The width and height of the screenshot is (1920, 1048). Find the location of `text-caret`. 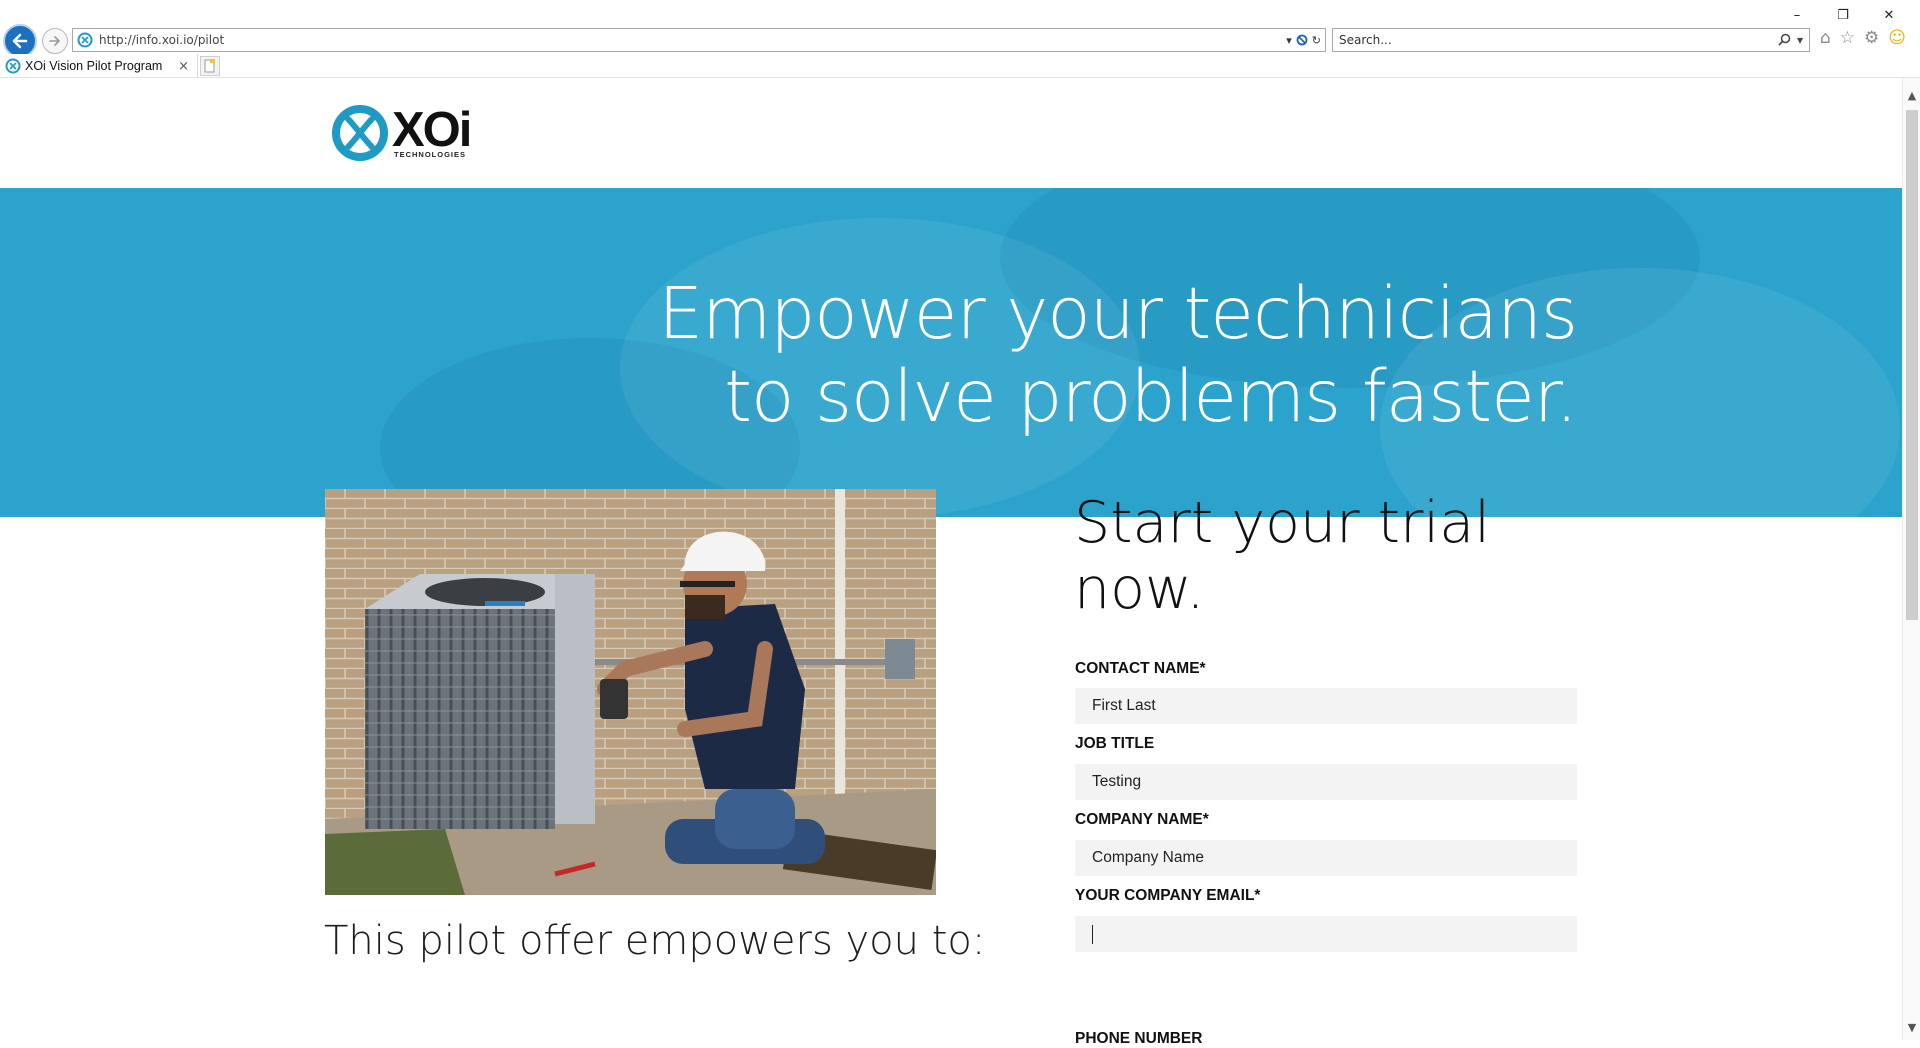

text-caret is located at coordinates (1092, 934).